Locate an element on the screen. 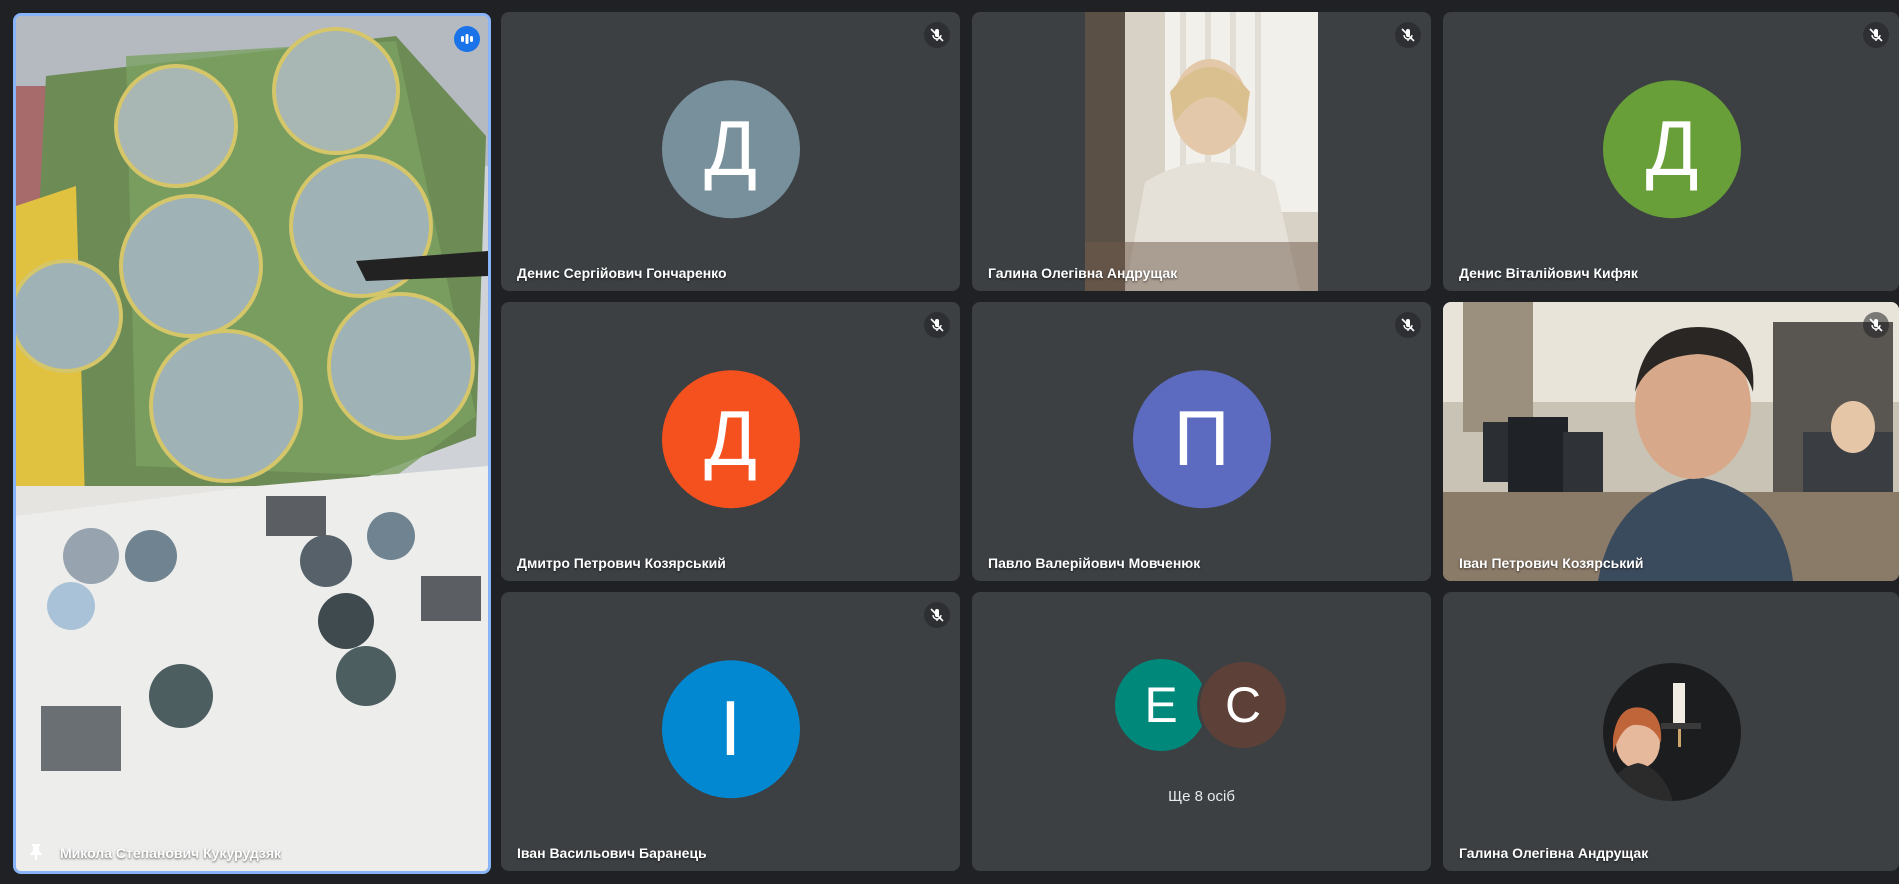  participant-tile: Іван Петрович Козярський is located at coordinates (1671, 441).